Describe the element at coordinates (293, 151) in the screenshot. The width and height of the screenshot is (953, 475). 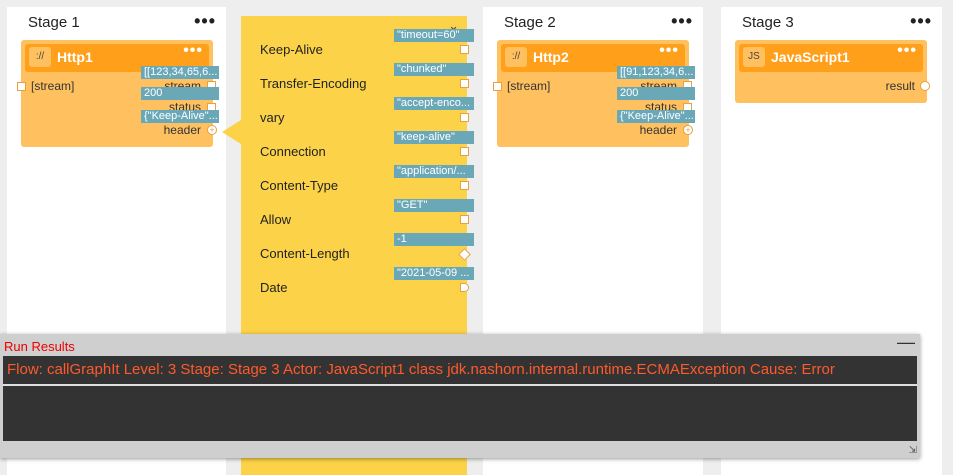
I see `header-name: Connection` at that location.